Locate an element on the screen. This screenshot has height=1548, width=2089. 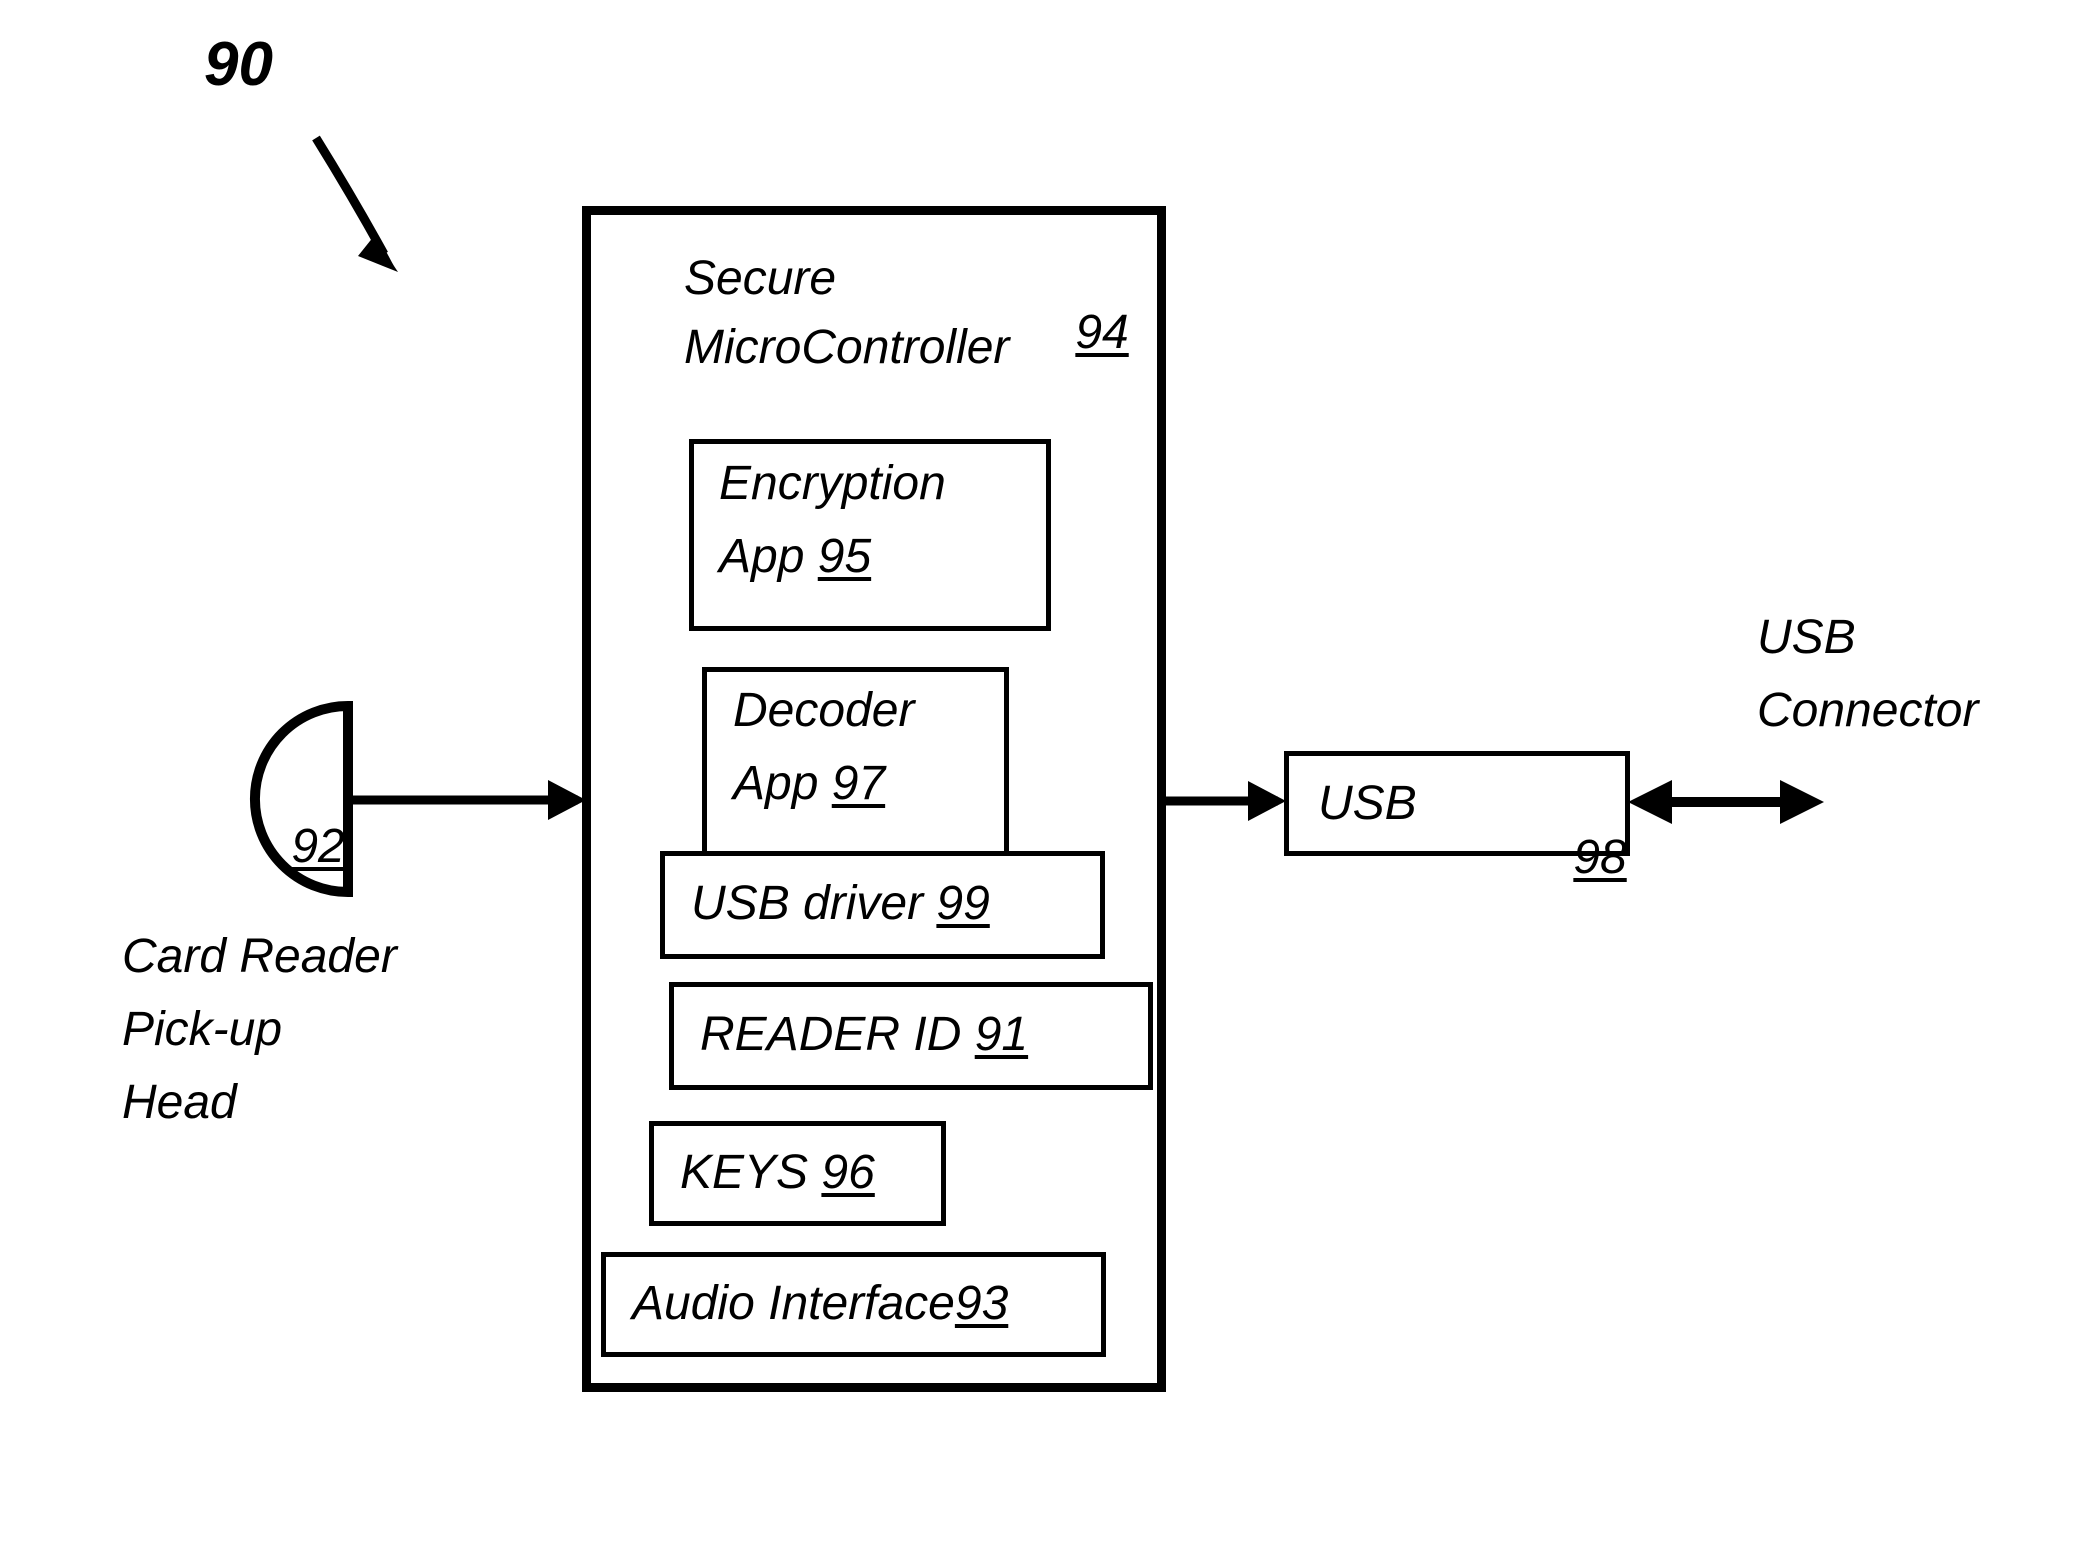
pickup-head-caption-line1: Card Reader is located at coordinates (259, 956).